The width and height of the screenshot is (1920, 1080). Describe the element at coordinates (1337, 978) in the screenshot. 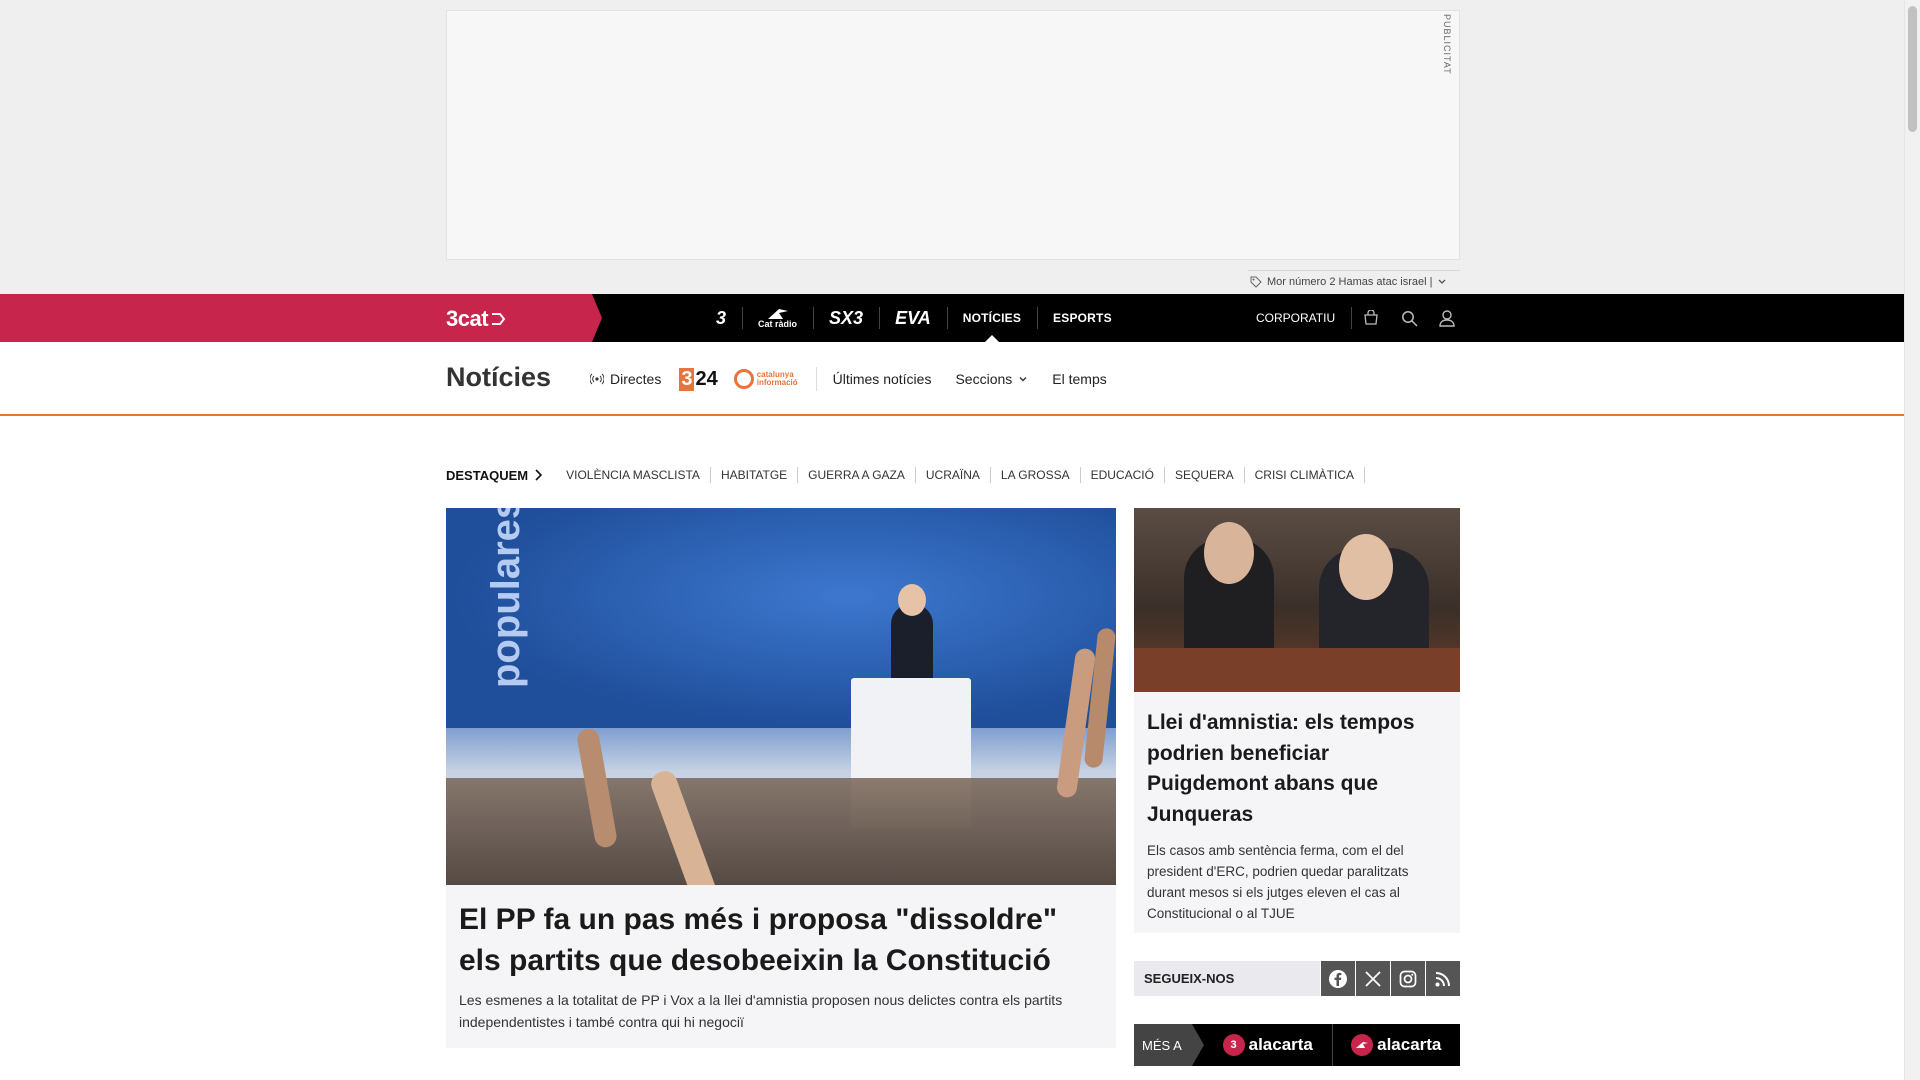

I see `facebook-icon` at that location.